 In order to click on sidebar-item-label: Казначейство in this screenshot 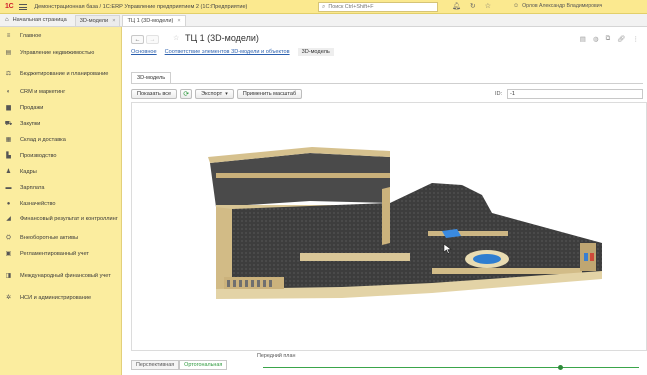, I will do `click(38, 203)`.